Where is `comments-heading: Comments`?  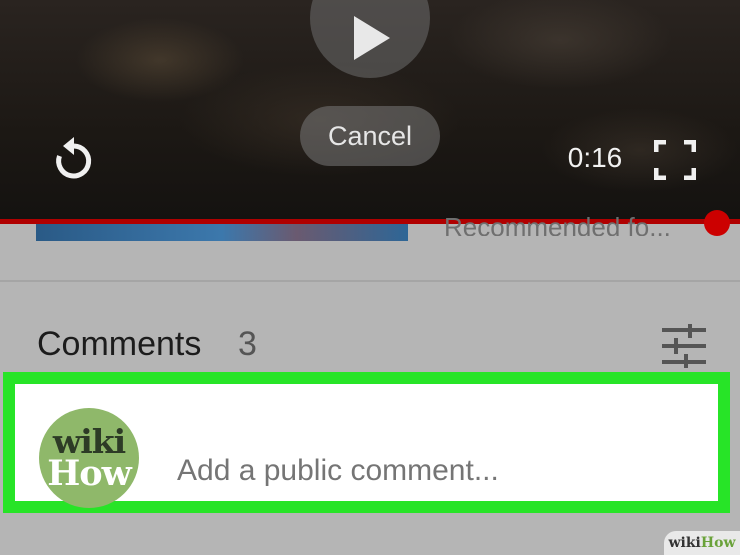
comments-heading: Comments is located at coordinates (119, 344).